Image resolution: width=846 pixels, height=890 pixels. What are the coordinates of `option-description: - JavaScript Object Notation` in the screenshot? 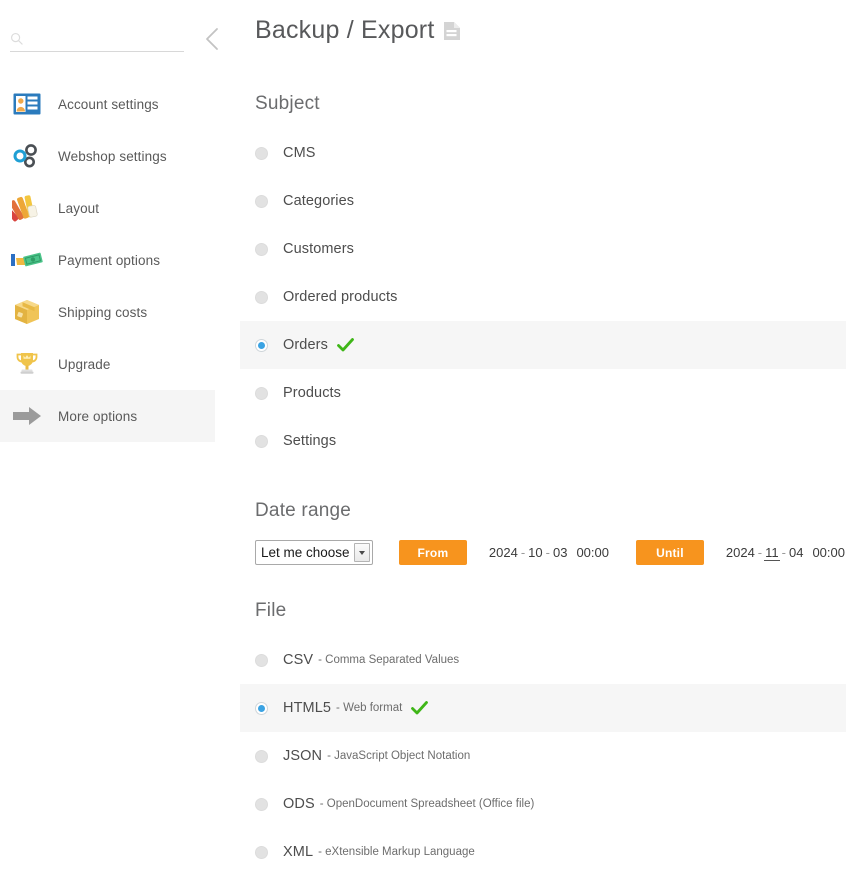 It's located at (399, 756).